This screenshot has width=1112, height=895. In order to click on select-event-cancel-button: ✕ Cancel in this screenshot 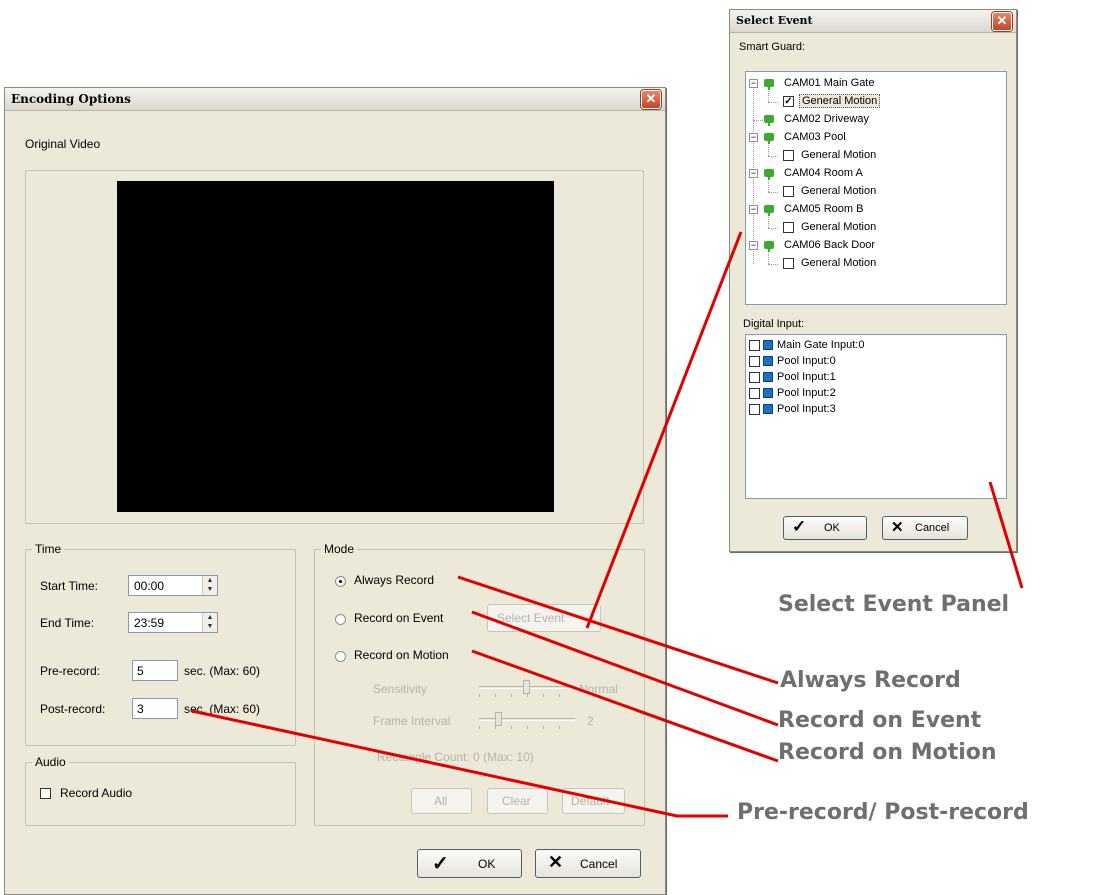, I will do `click(925, 528)`.